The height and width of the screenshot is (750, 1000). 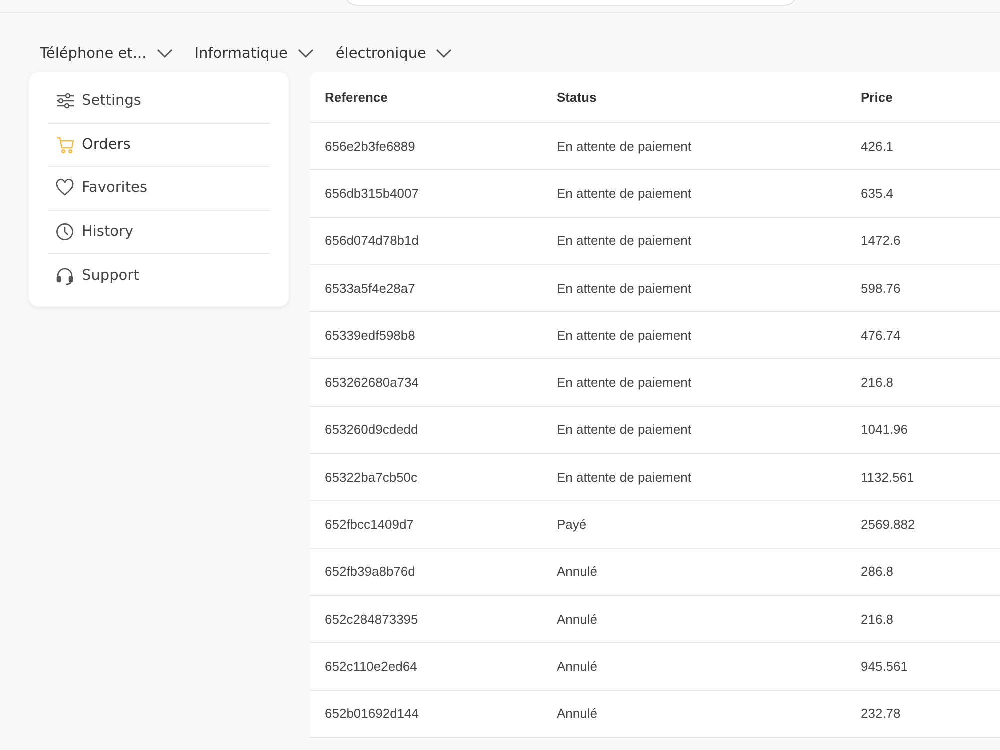 What do you see at coordinates (881, 288) in the screenshot?
I see `table-cell-text: 598.76` at bounding box center [881, 288].